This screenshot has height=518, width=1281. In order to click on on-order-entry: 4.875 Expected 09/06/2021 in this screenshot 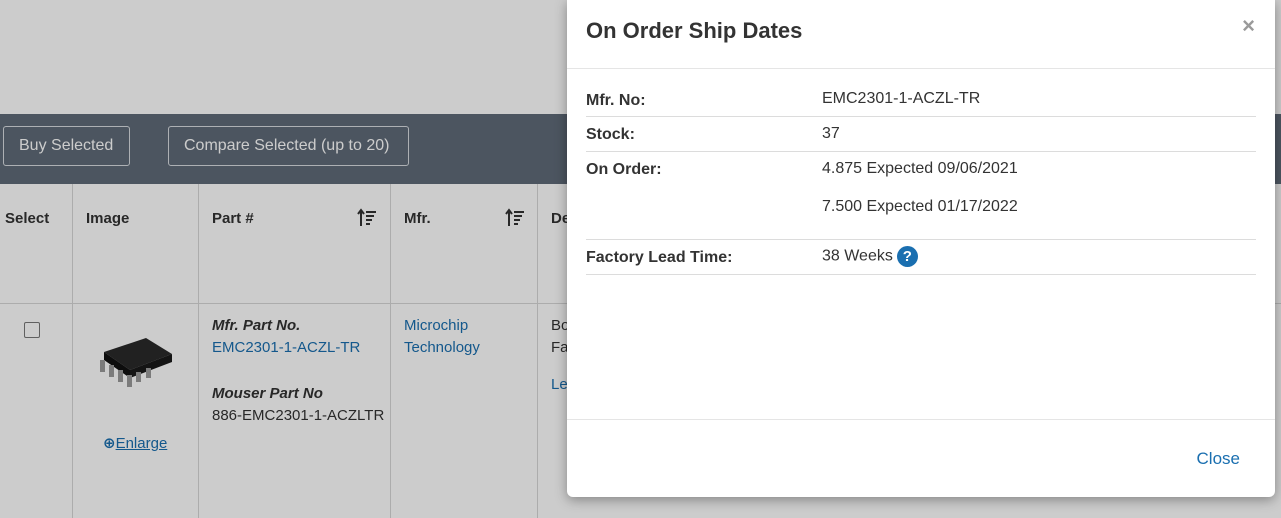, I will do `click(920, 168)`.